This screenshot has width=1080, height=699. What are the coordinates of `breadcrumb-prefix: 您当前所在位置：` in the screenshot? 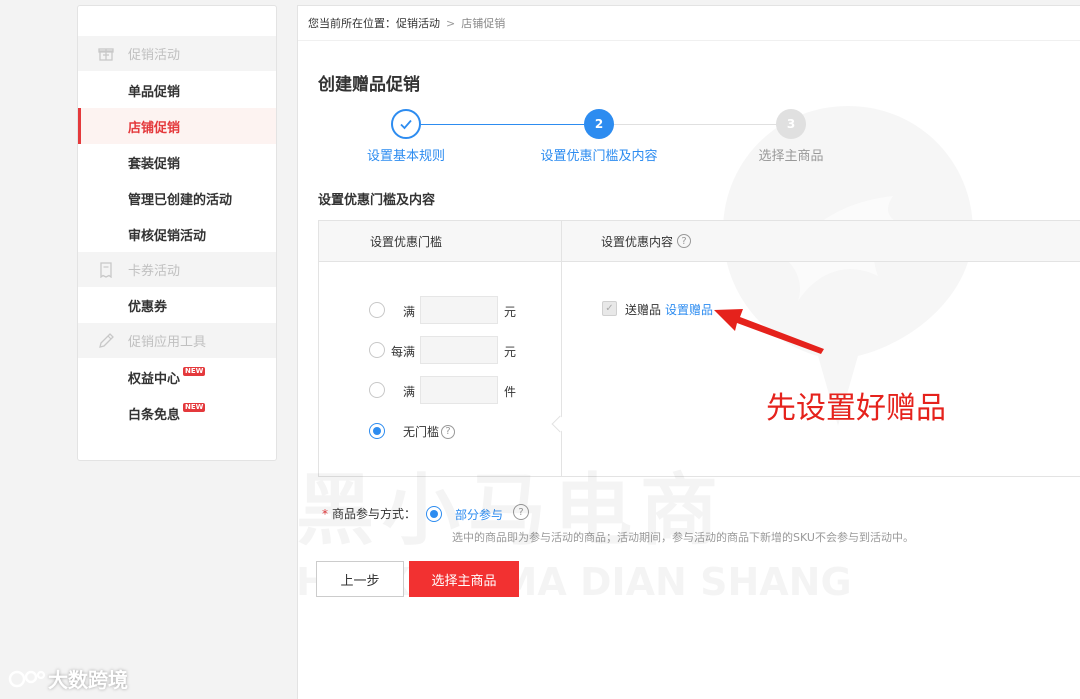 It's located at (352, 23).